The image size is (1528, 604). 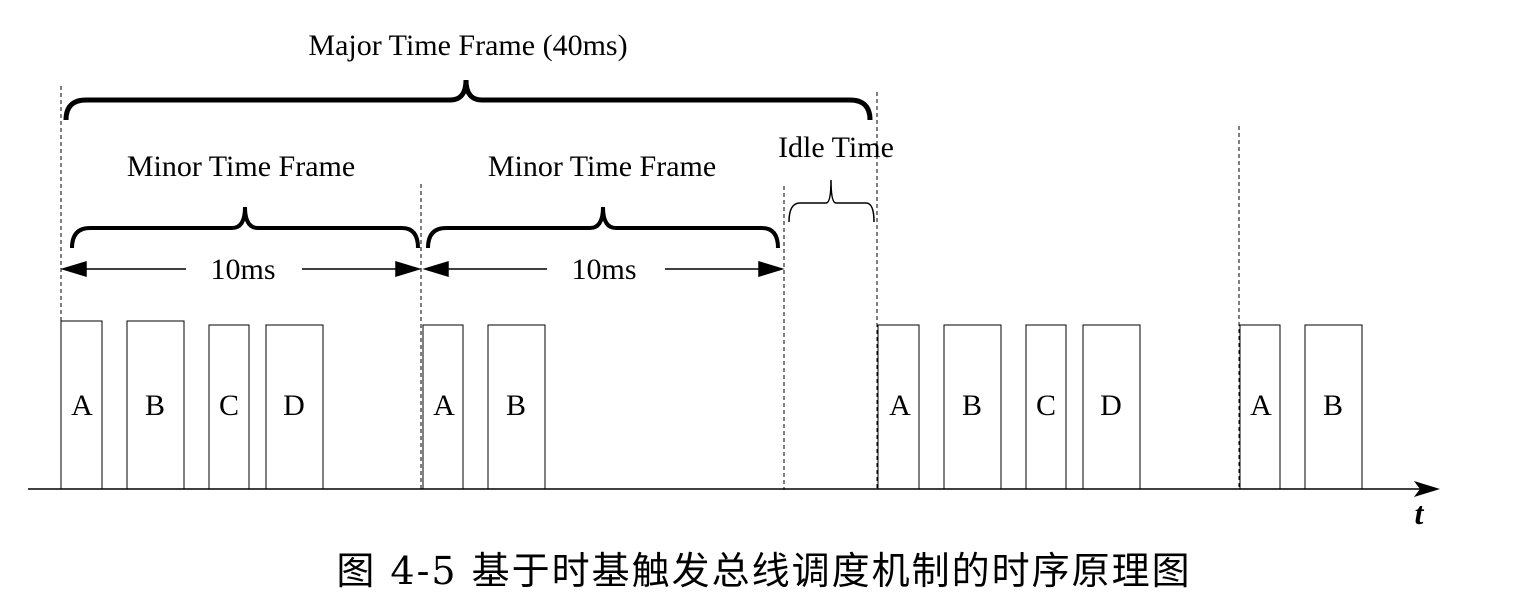 What do you see at coordinates (831, 201) in the screenshot?
I see `idle-time-brace` at bounding box center [831, 201].